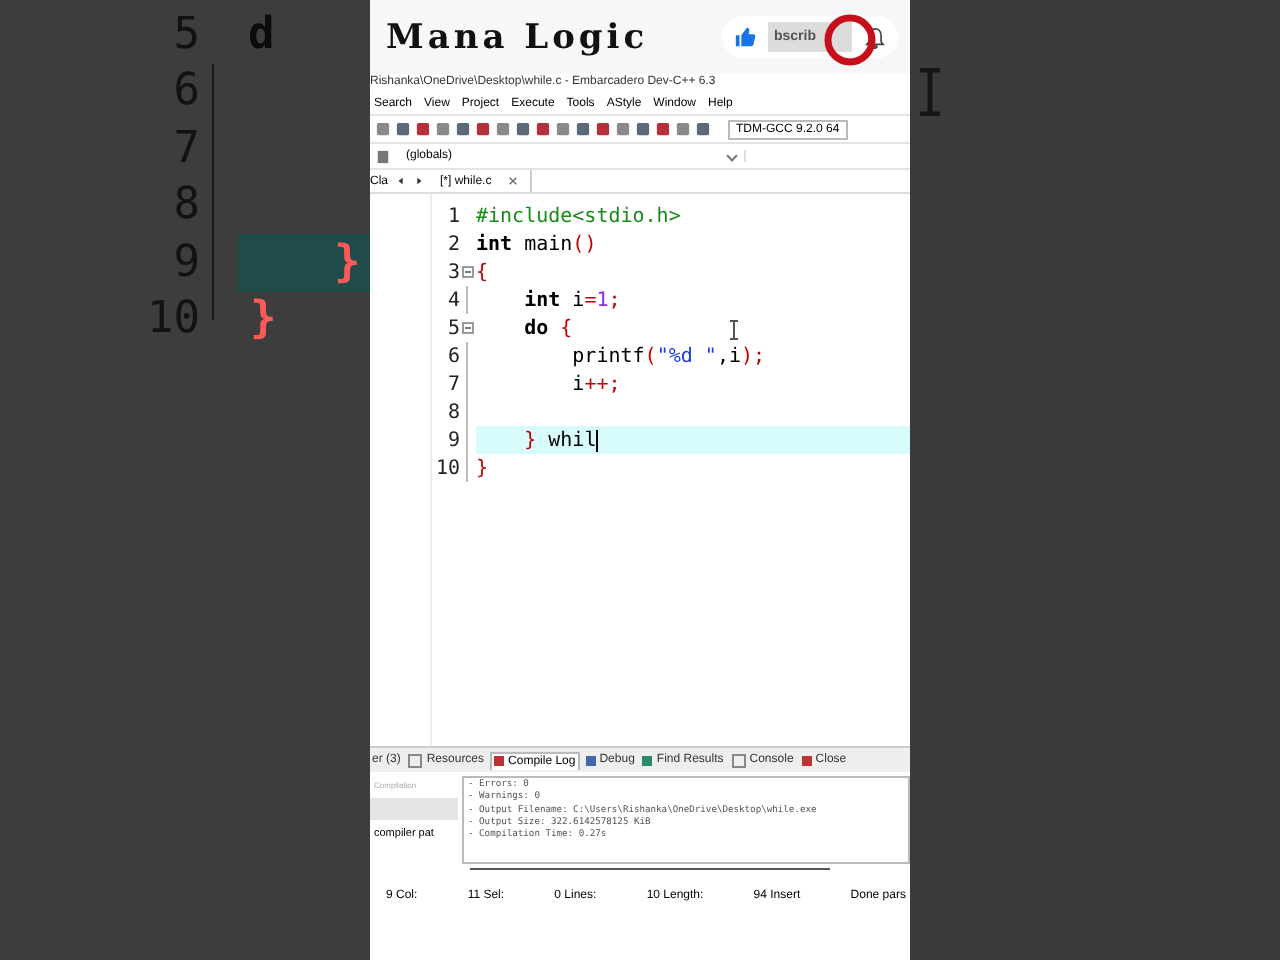  What do you see at coordinates (414, 809) in the screenshot?
I see `options-box` at bounding box center [414, 809].